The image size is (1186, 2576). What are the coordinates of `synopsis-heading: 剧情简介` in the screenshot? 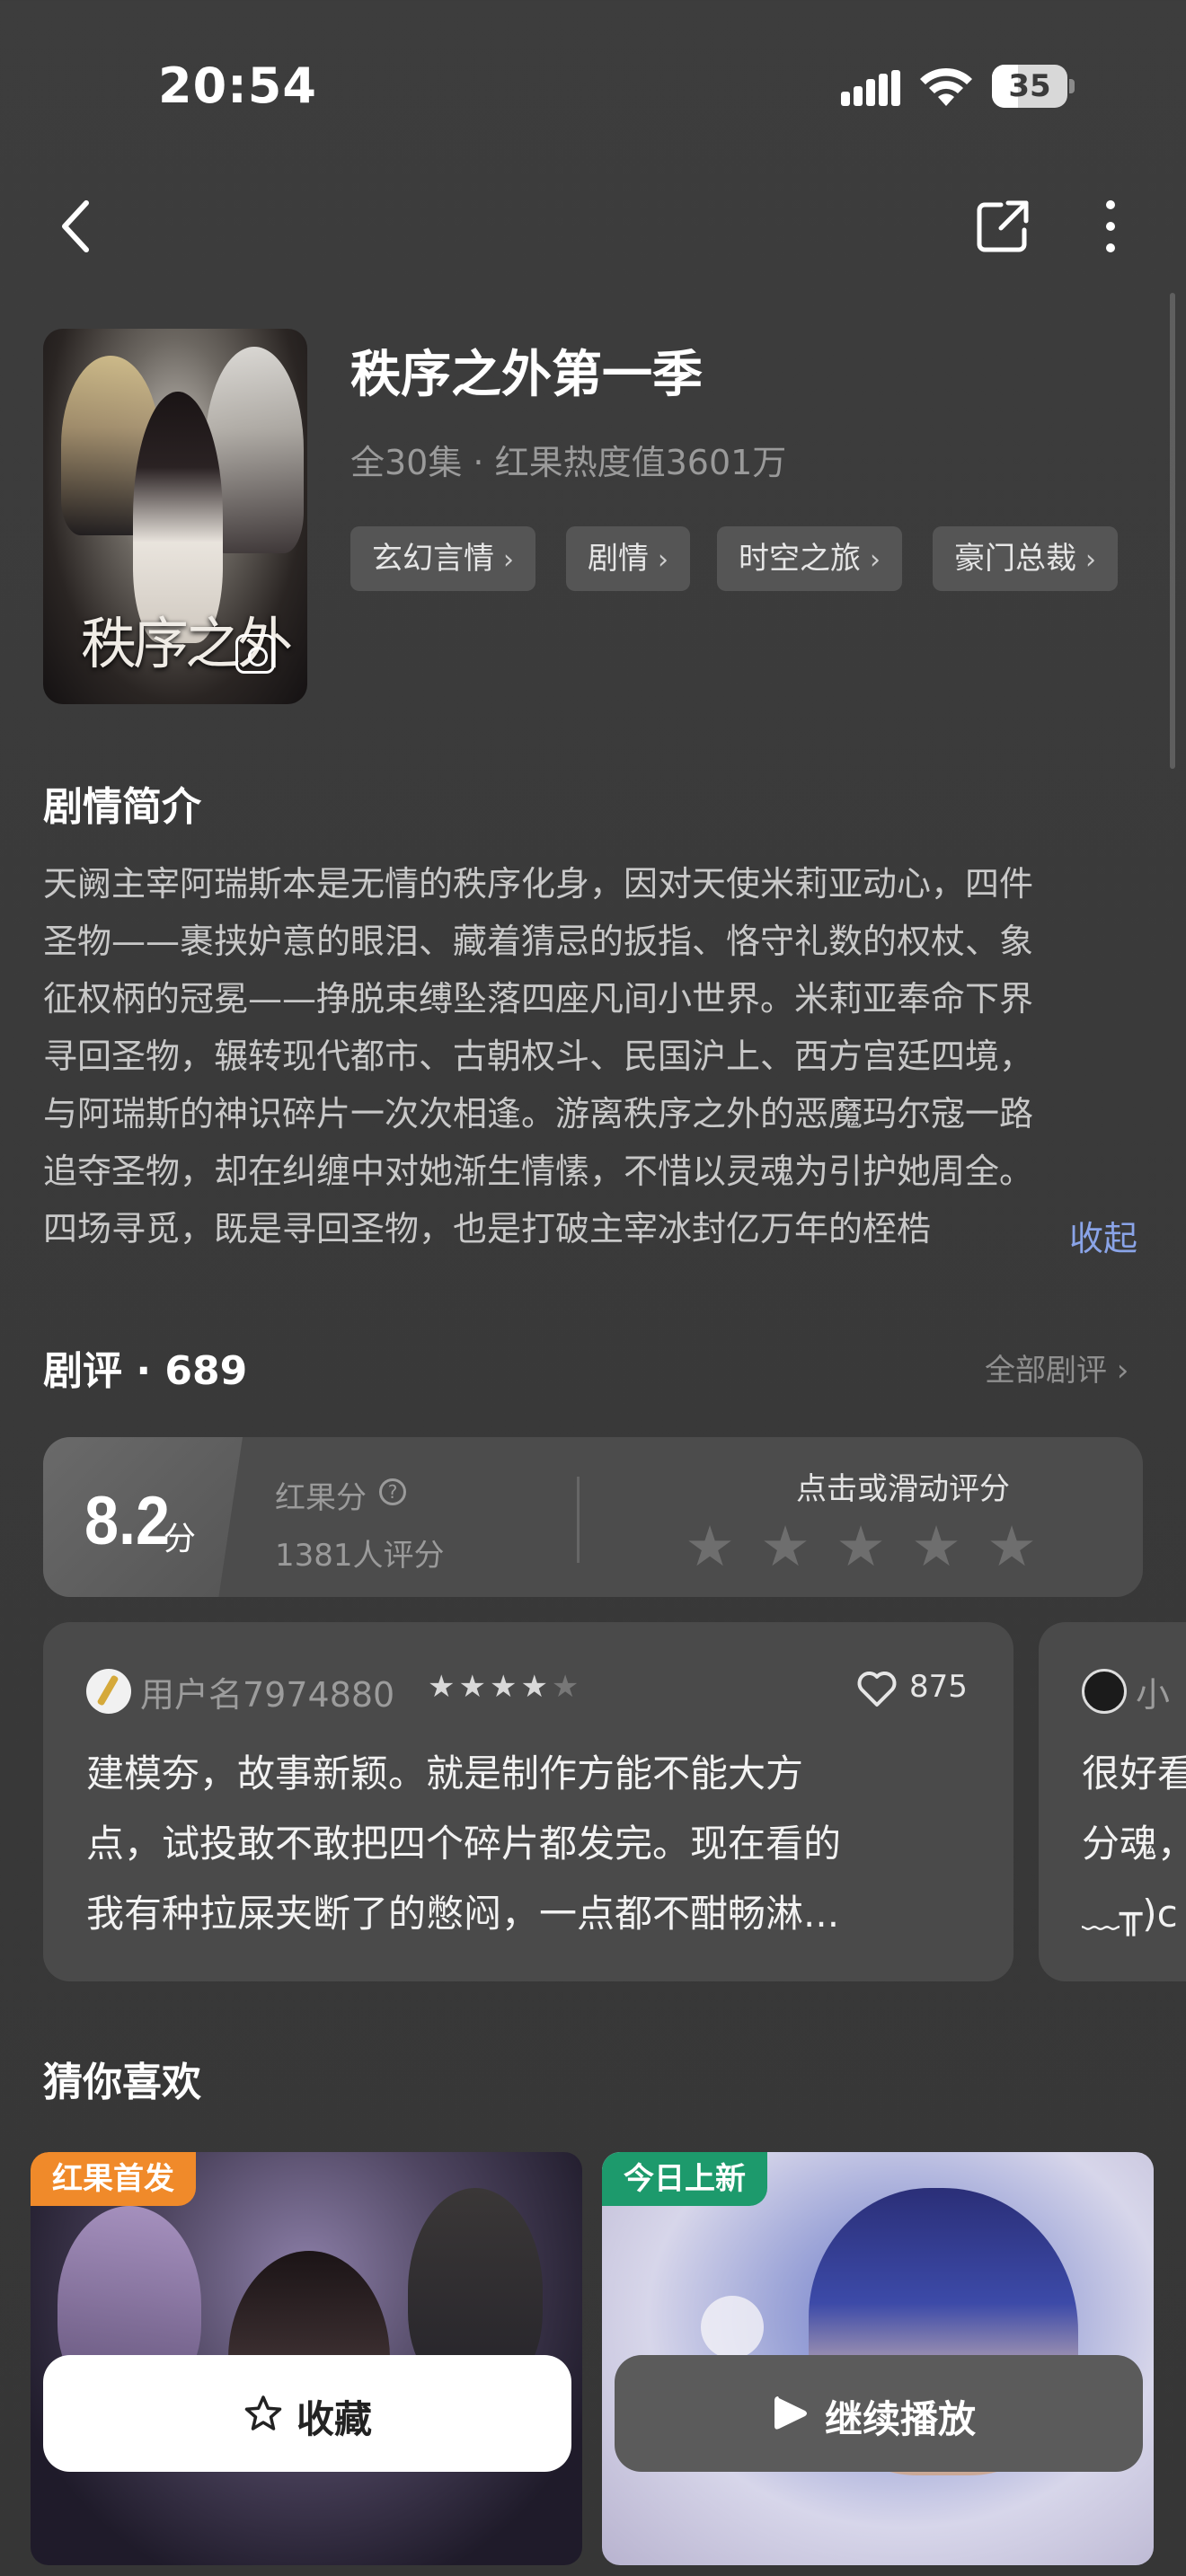 It's located at (122, 807).